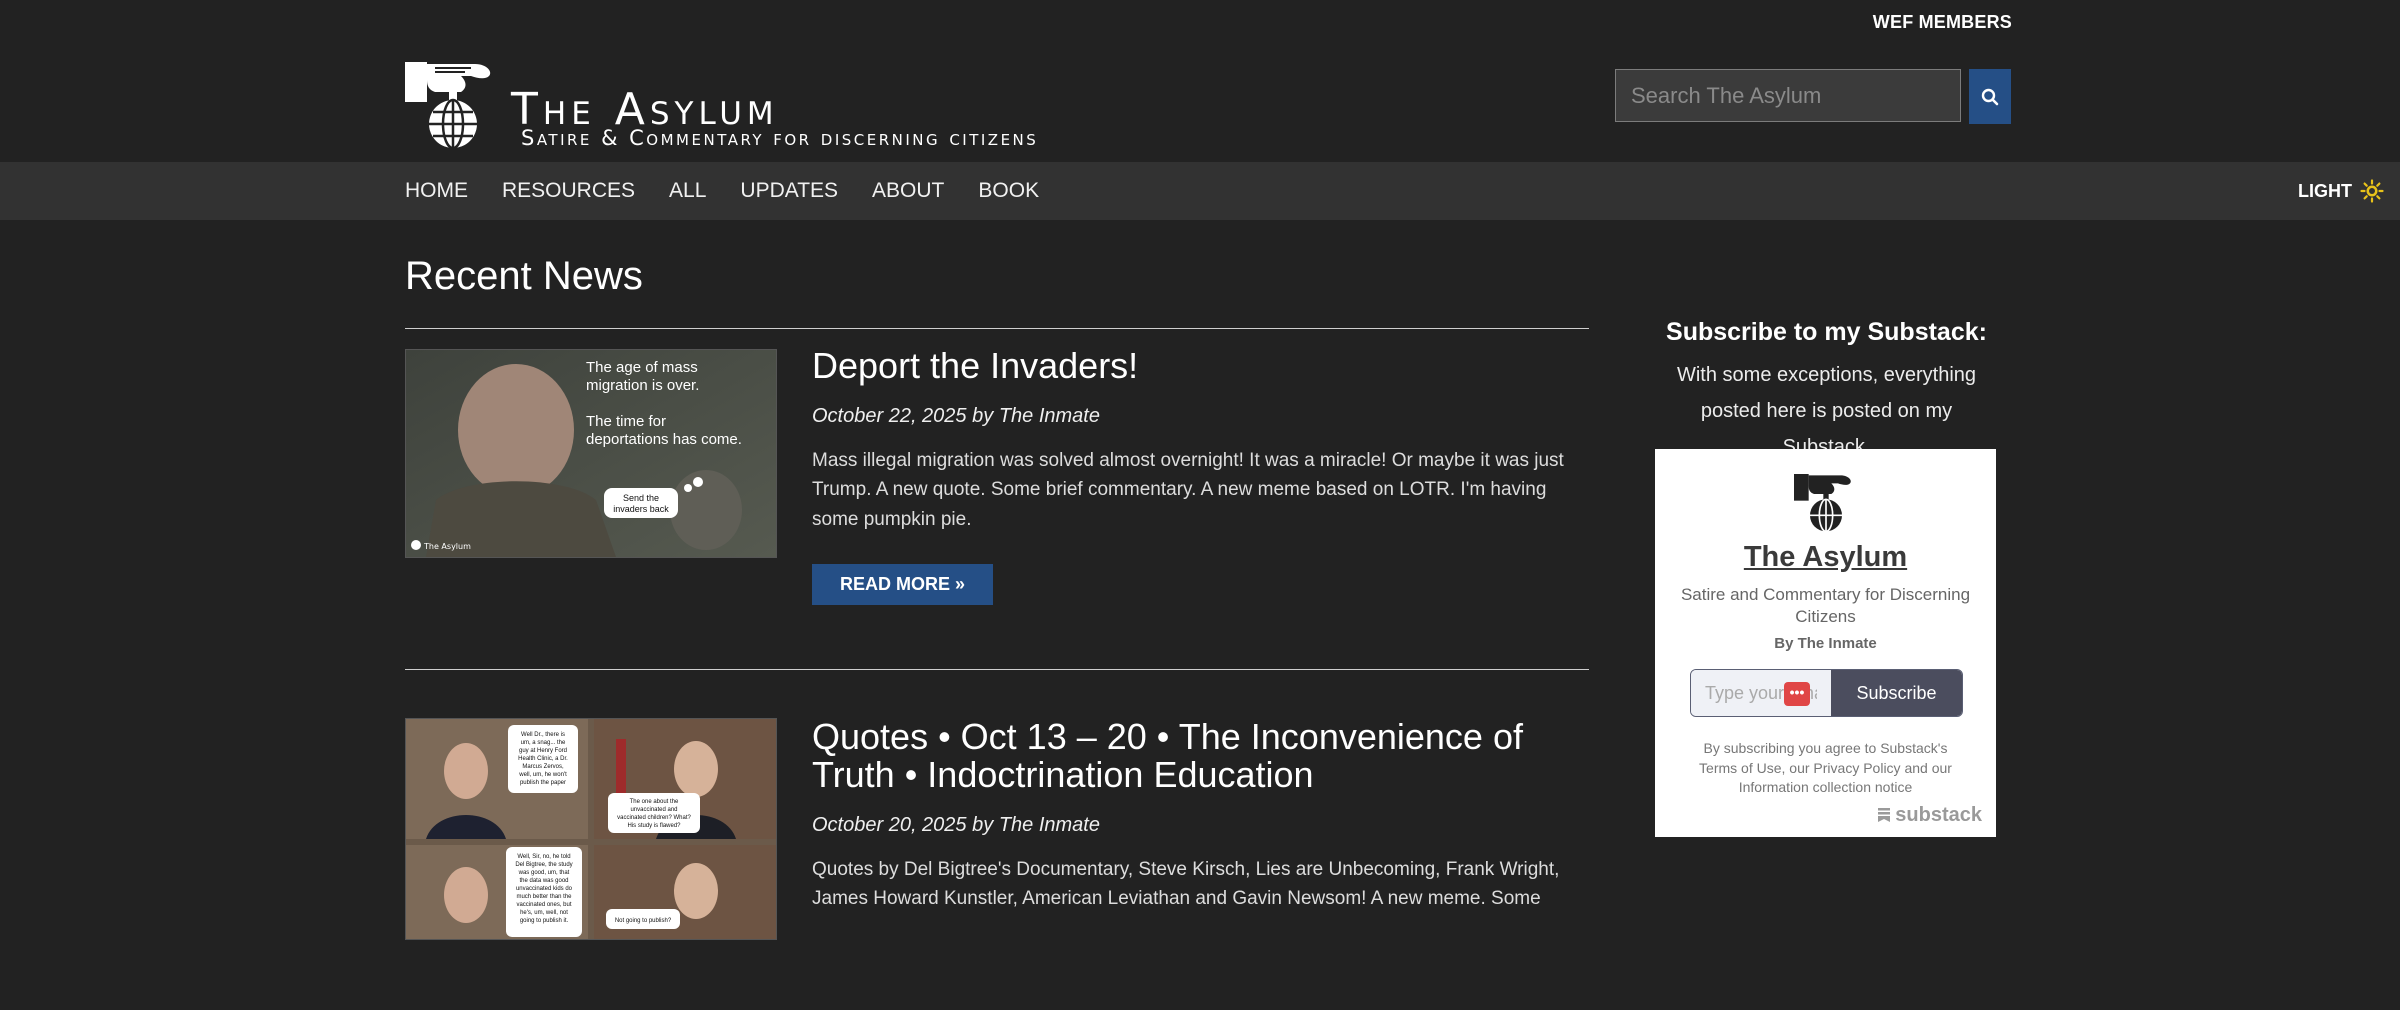  I want to click on section-title: Recent News, so click(524, 276).